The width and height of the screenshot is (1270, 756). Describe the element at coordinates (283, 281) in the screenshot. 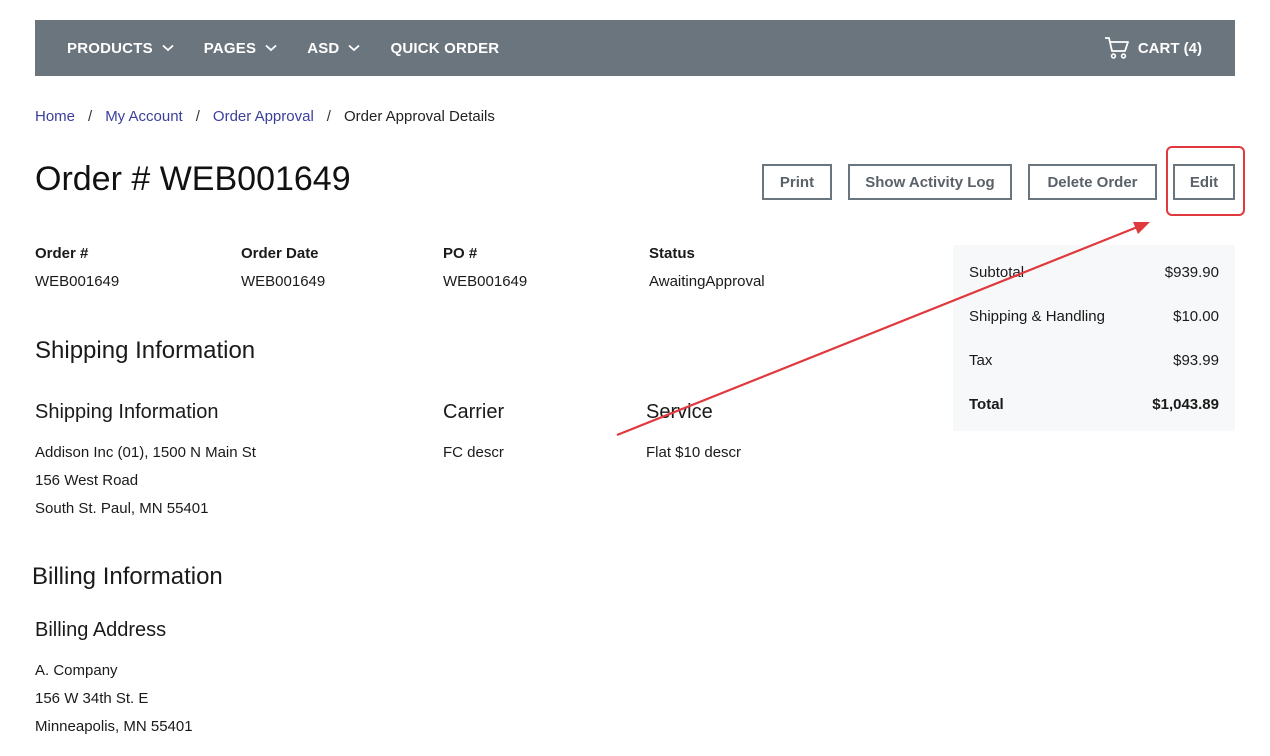

I see `order-date-value: WEB001649` at that location.